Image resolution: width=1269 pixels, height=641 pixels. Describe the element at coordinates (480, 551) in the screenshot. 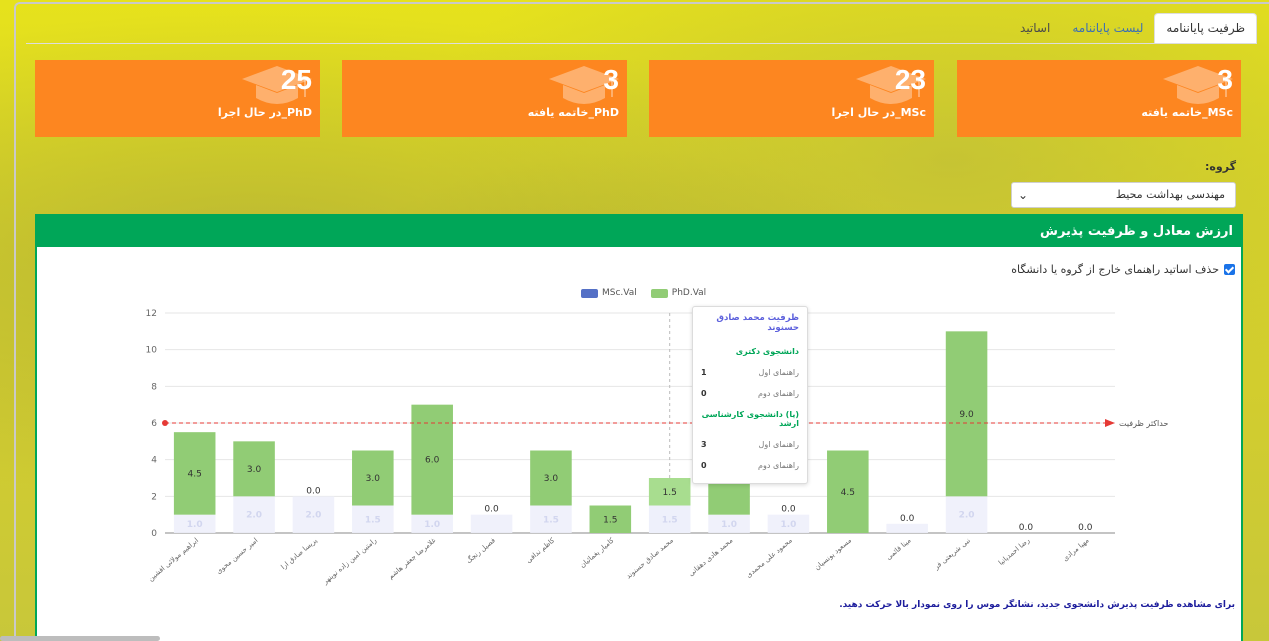

I see `x-tick-label: فصیل رنجگ` at that location.